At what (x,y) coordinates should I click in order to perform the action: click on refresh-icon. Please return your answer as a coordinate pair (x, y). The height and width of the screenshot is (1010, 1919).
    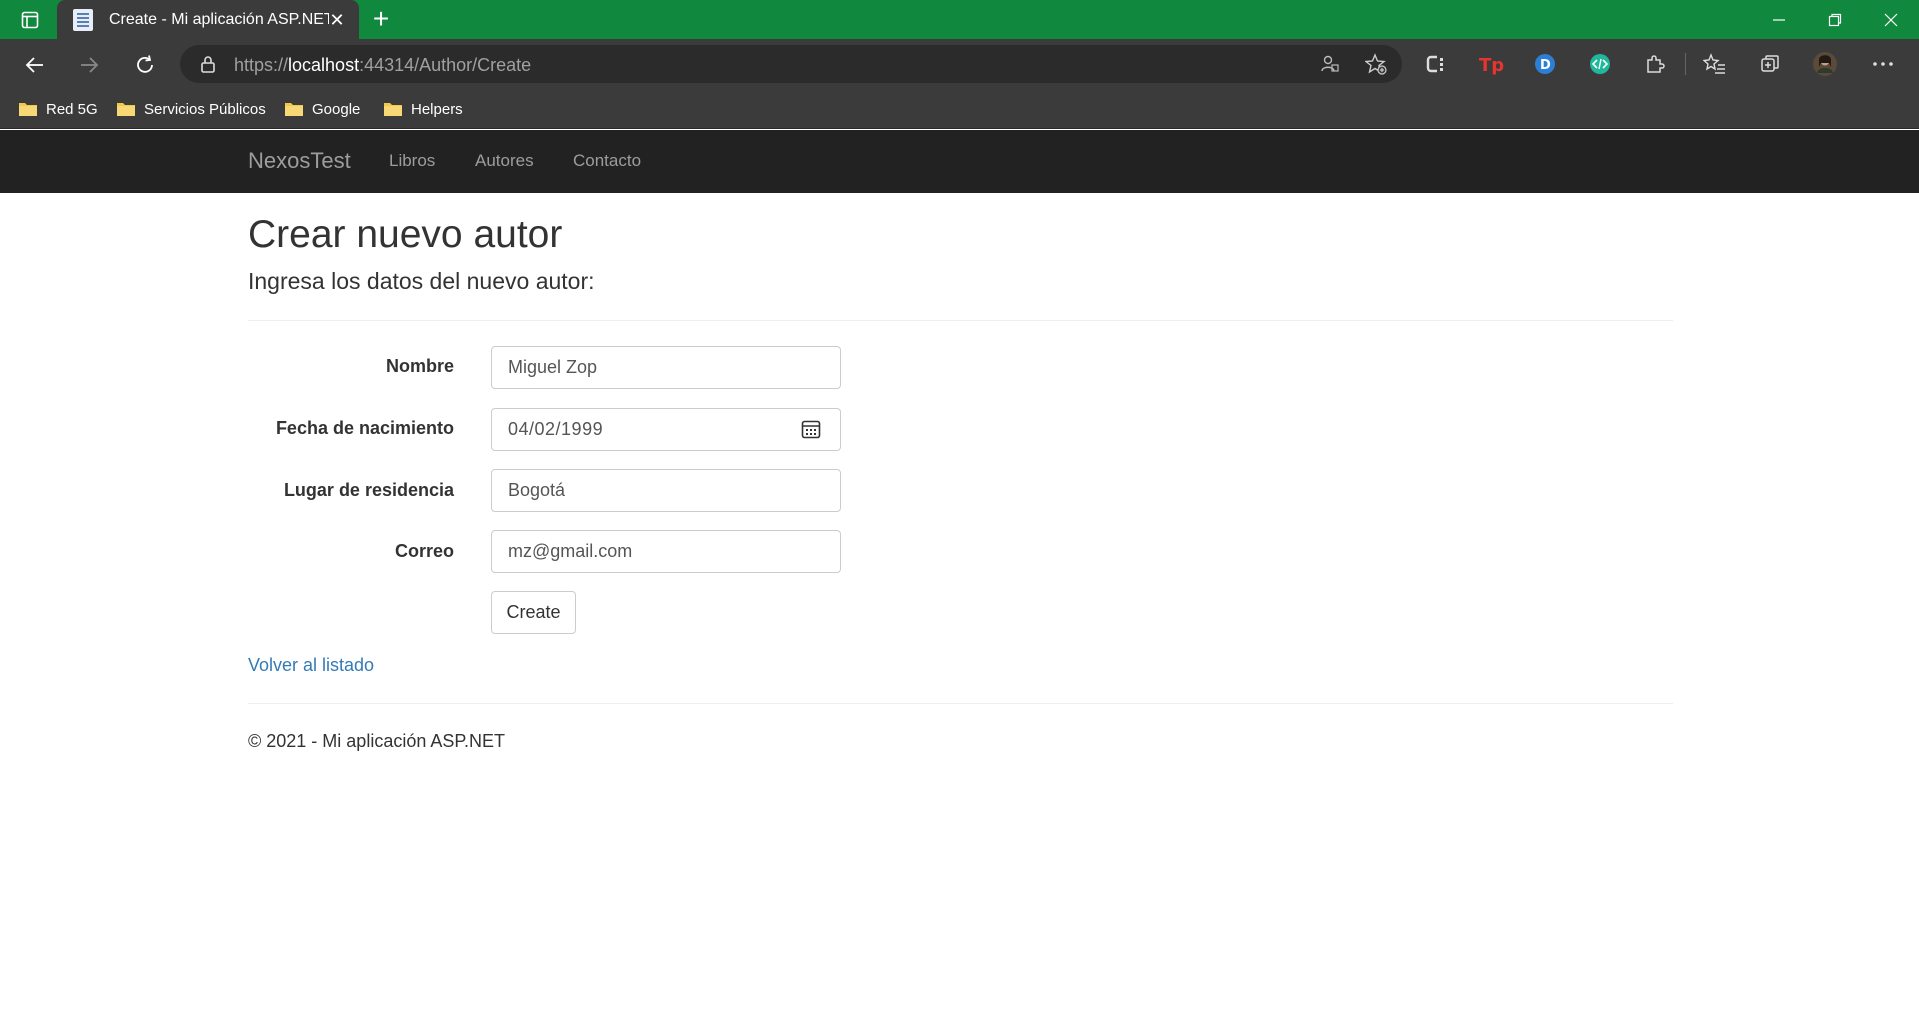
    Looking at the image, I should click on (145, 65).